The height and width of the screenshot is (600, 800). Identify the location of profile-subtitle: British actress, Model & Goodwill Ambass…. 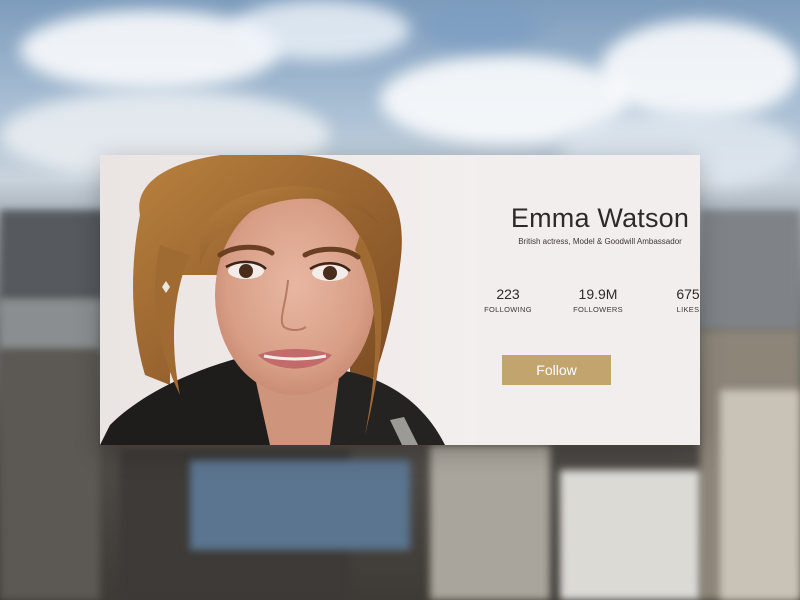
(600, 241).